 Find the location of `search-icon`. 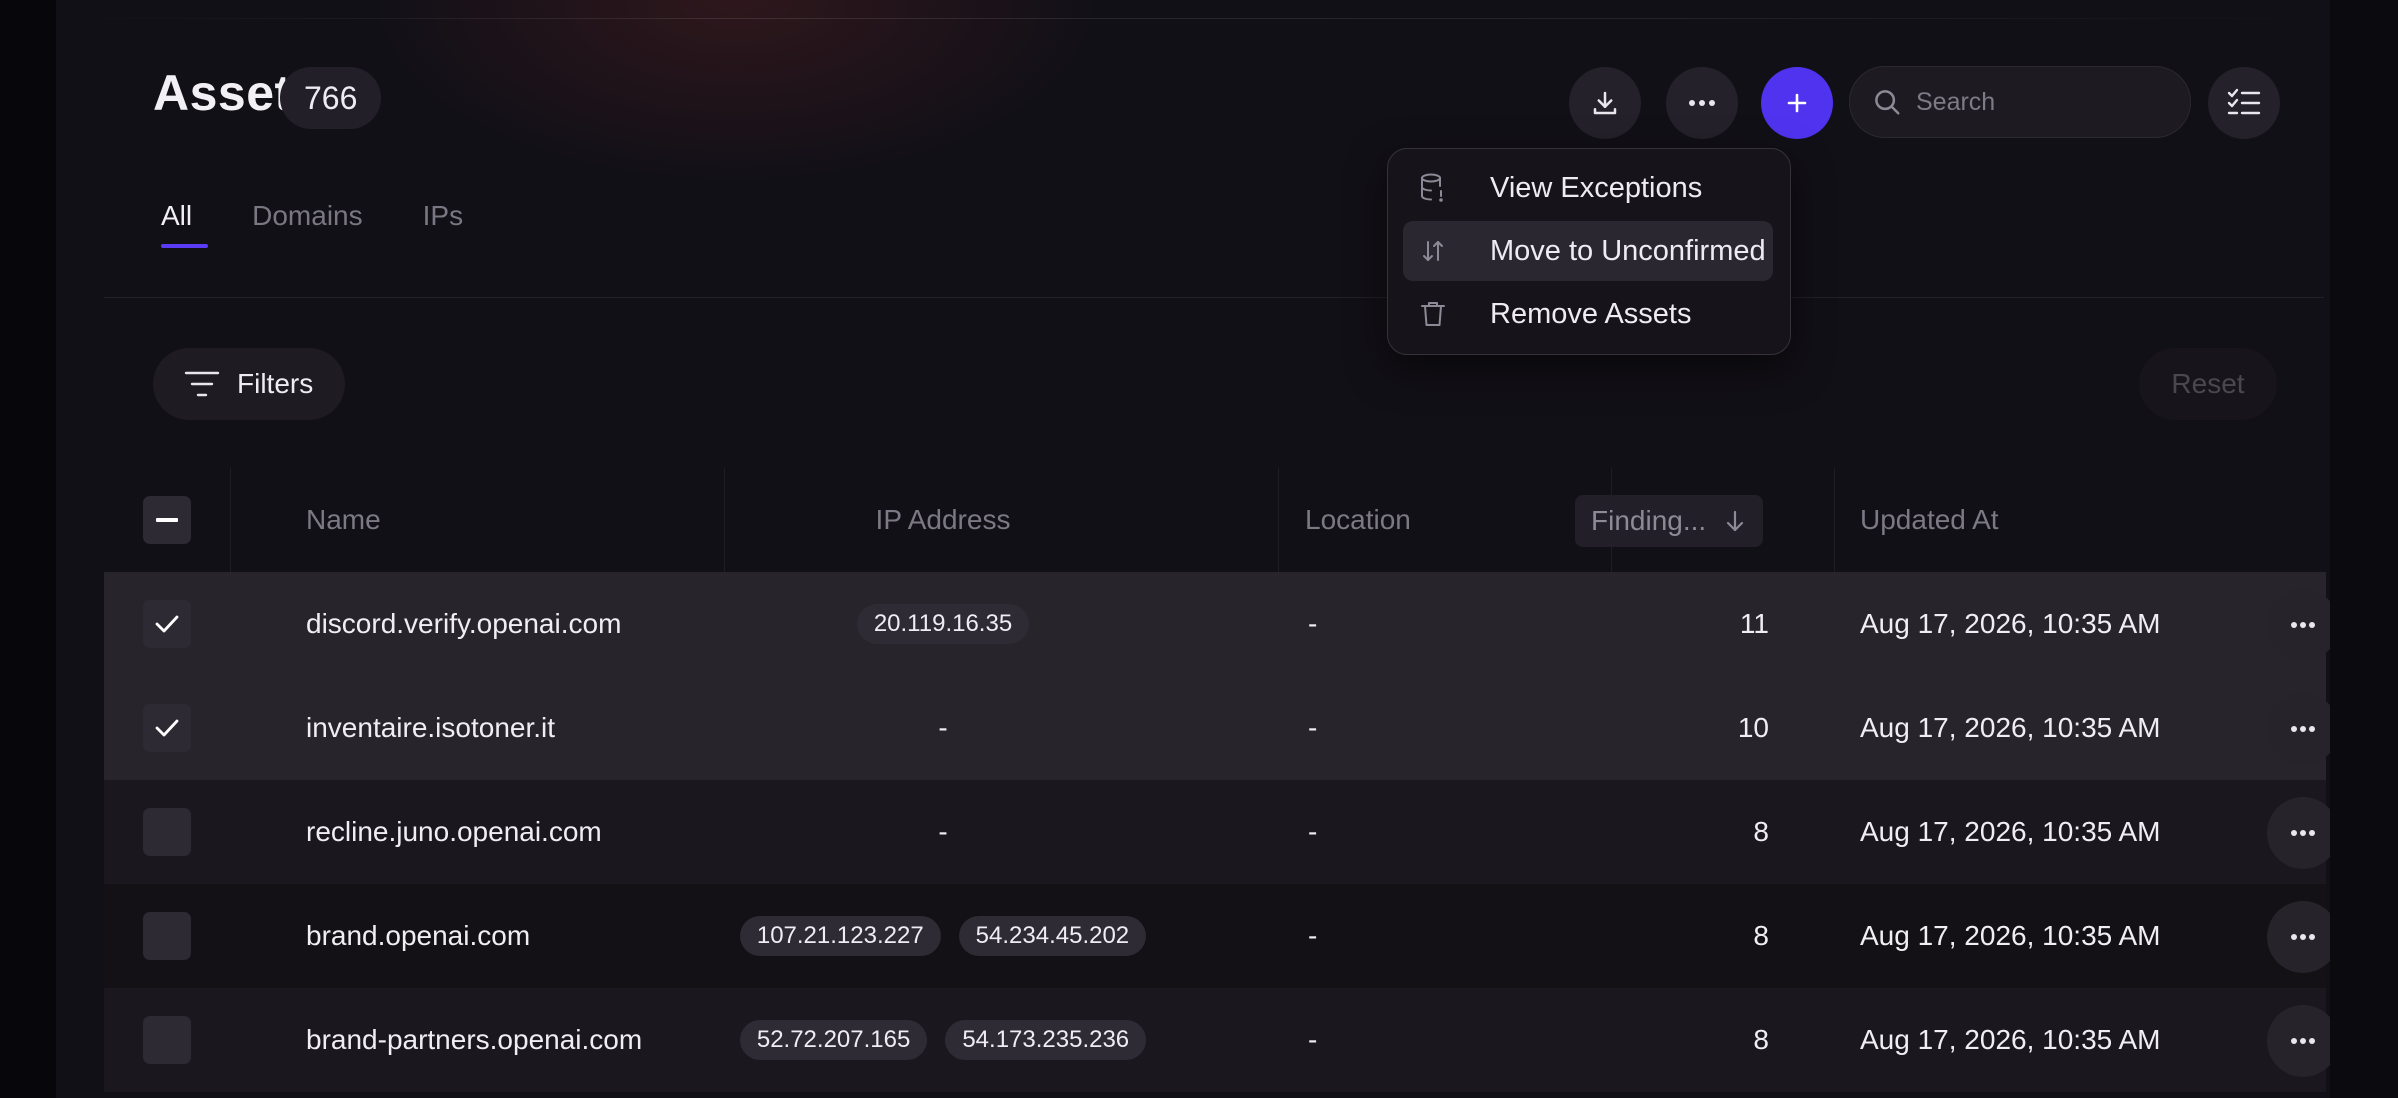

search-icon is located at coordinates (1887, 102).